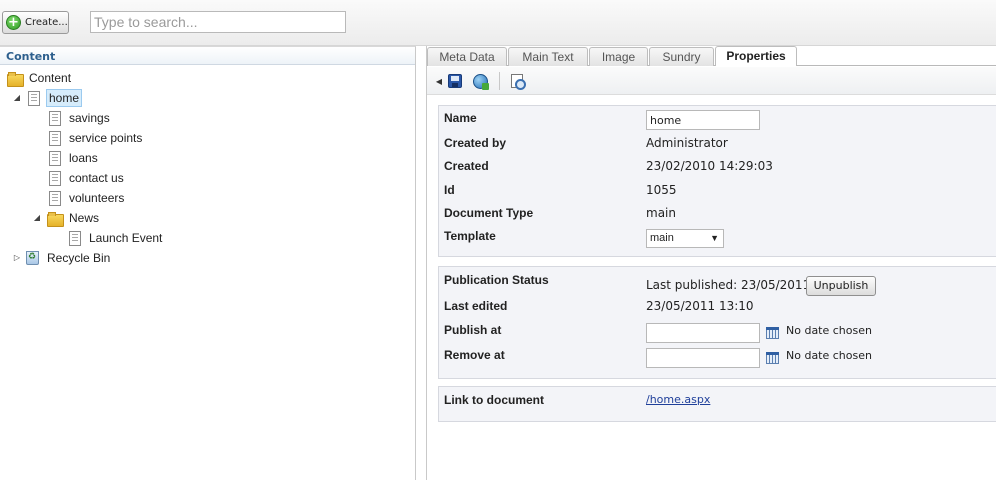 Image resolution: width=996 pixels, height=480 pixels. I want to click on document-type-value: main, so click(661, 213).